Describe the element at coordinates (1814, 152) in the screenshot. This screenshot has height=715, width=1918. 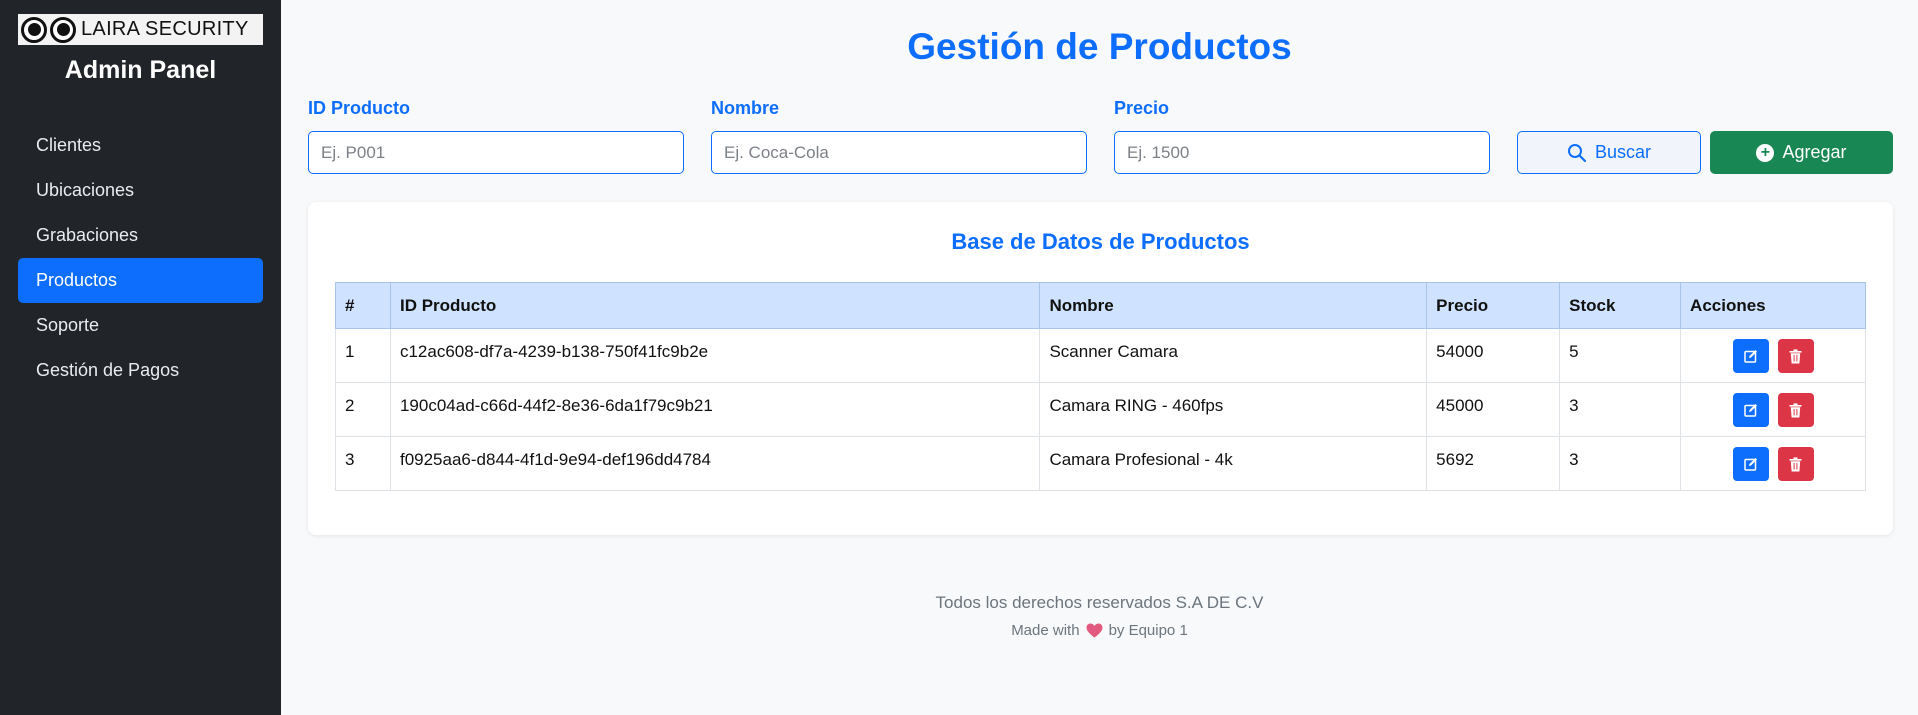
I see `agregar-label: Agregar` at that location.